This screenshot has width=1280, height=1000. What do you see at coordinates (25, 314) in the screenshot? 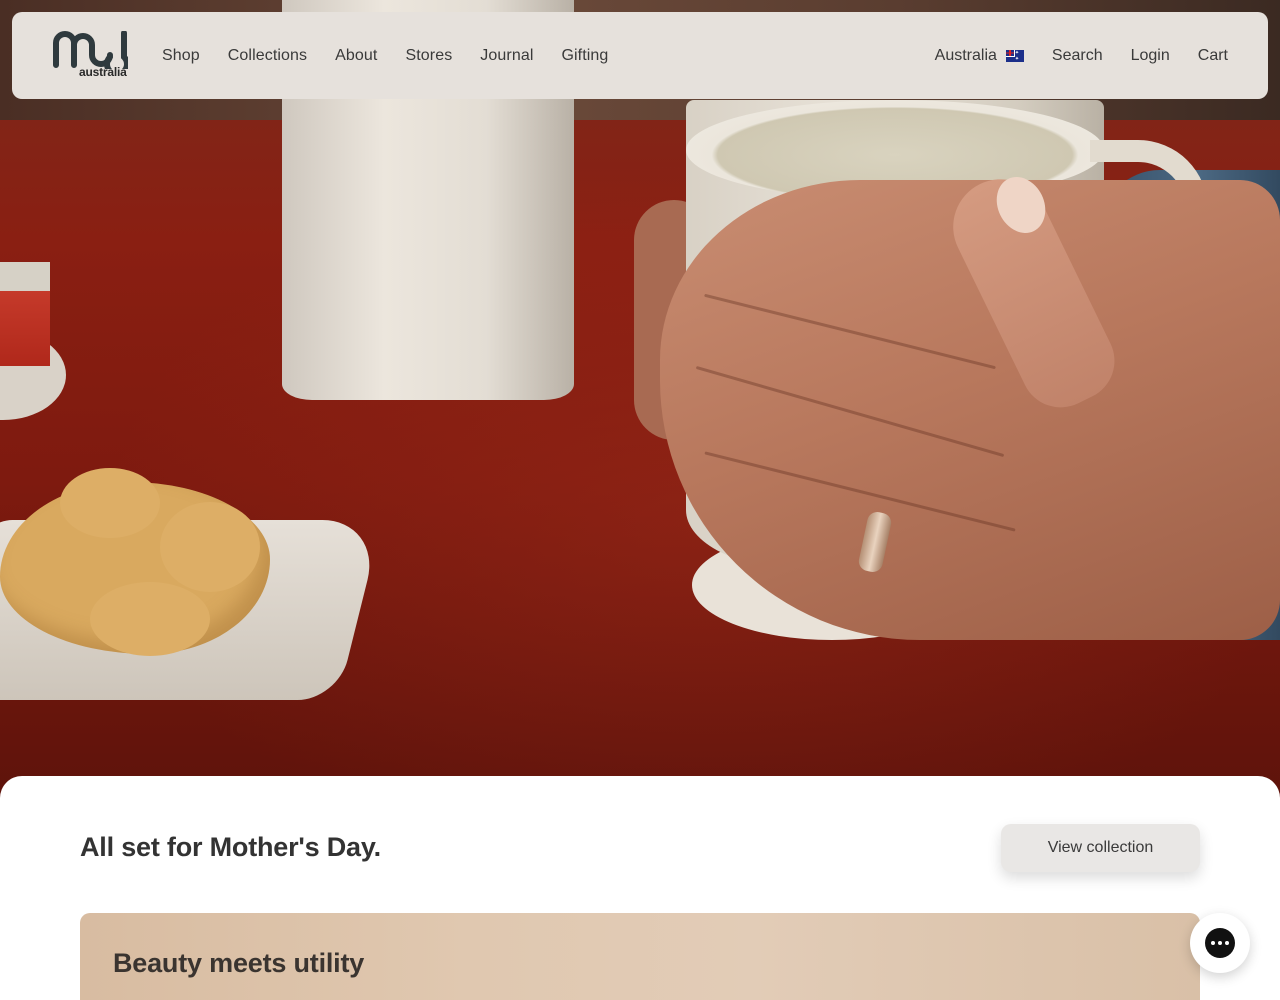
I see `matchbox` at bounding box center [25, 314].